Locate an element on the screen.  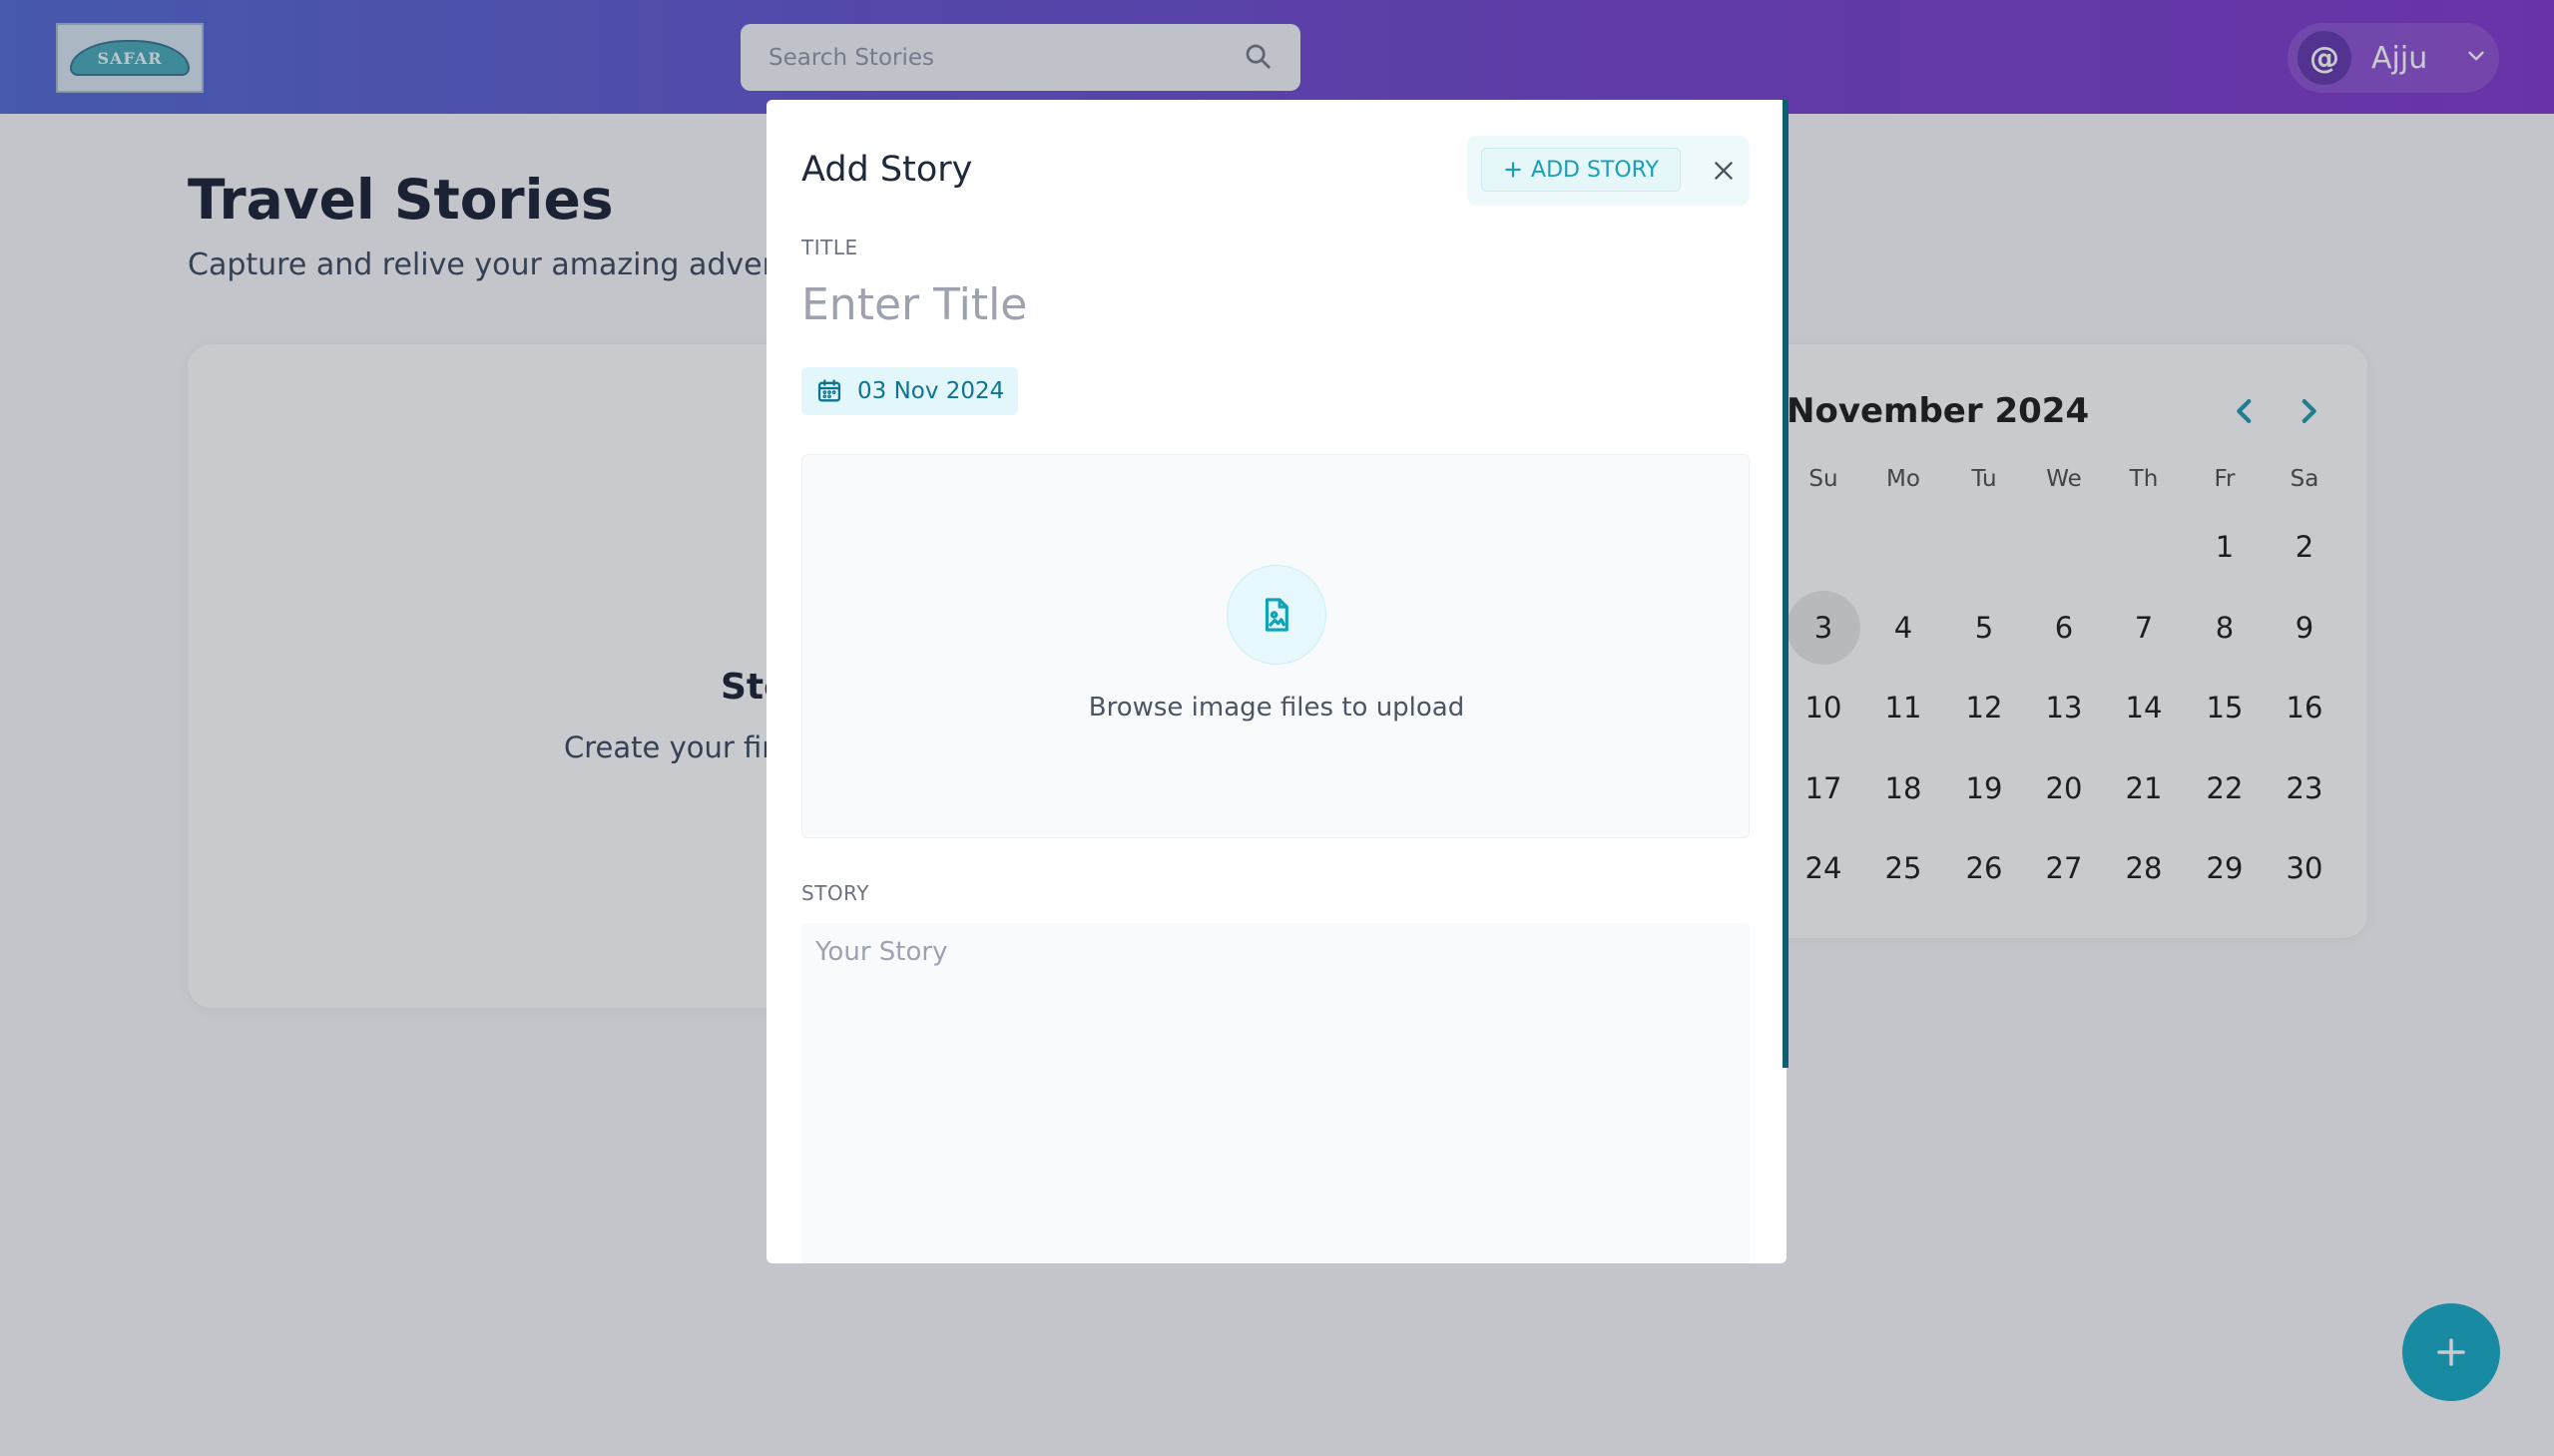
image-file-icon is located at coordinates (1276, 615).